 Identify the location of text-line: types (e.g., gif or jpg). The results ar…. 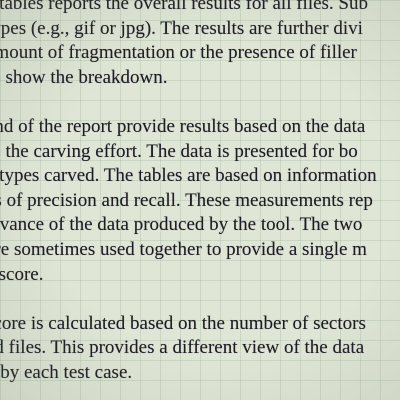
(181, 28).